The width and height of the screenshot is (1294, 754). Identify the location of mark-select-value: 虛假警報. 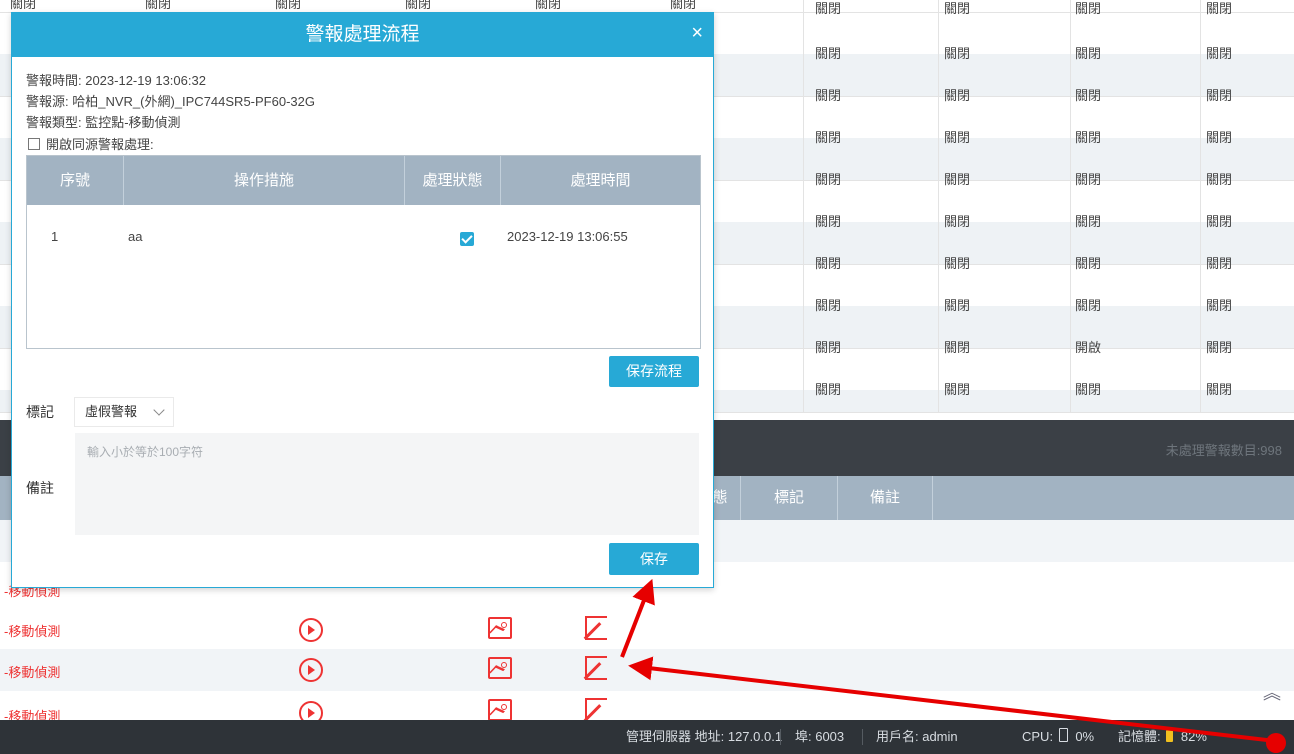
(111, 411).